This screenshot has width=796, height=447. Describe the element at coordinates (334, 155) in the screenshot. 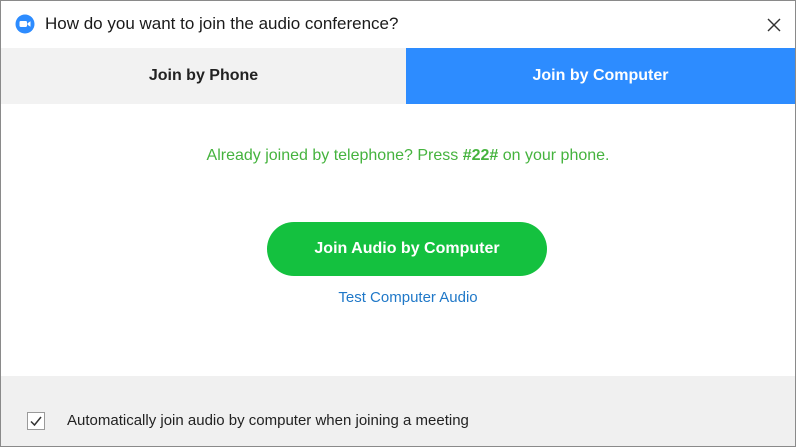

I see `notice-prefix: Already joined by telephone? Press` at that location.